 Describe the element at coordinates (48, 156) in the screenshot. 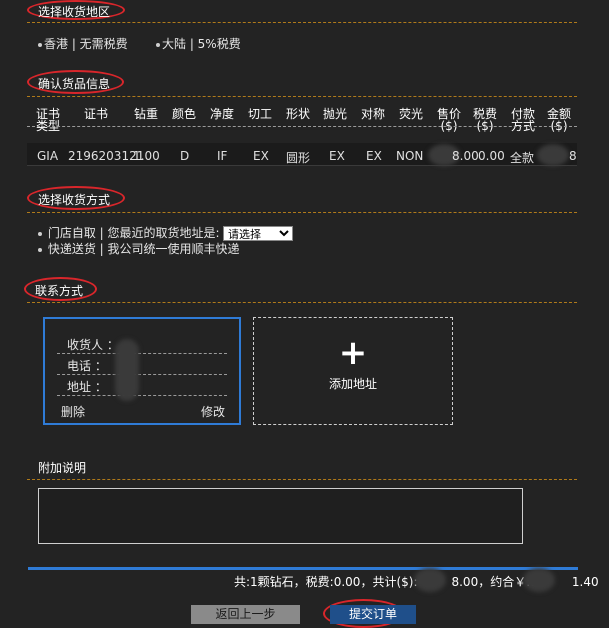

I see `table-cell: GIA` at that location.